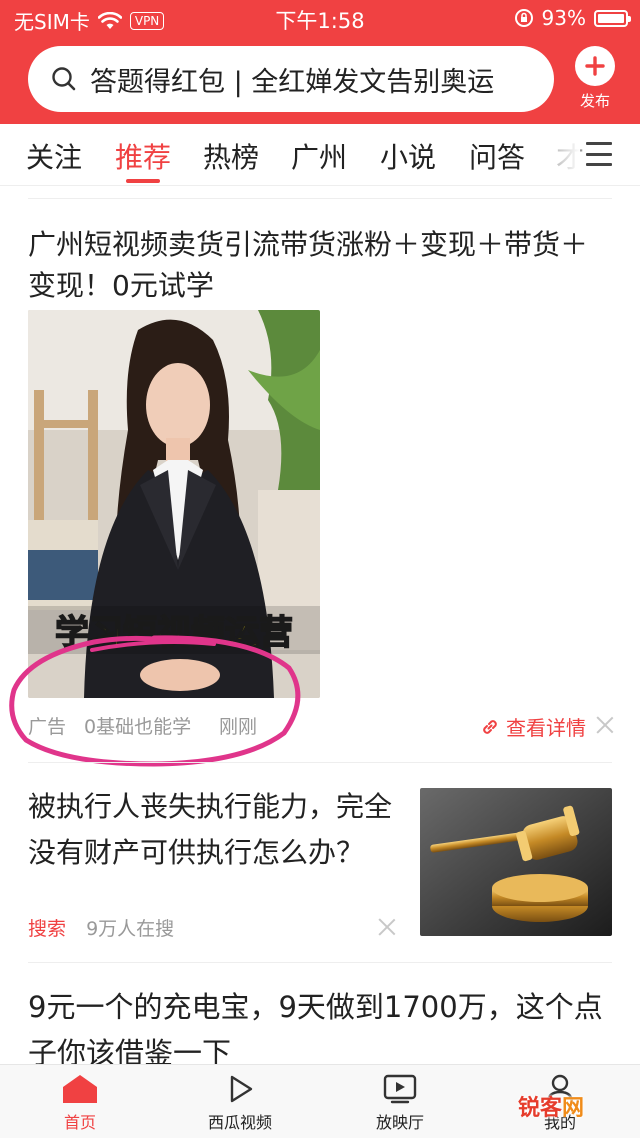  What do you see at coordinates (563, 18) in the screenshot?
I see `battery-percent: 93%` at bounding box center [563, 18].